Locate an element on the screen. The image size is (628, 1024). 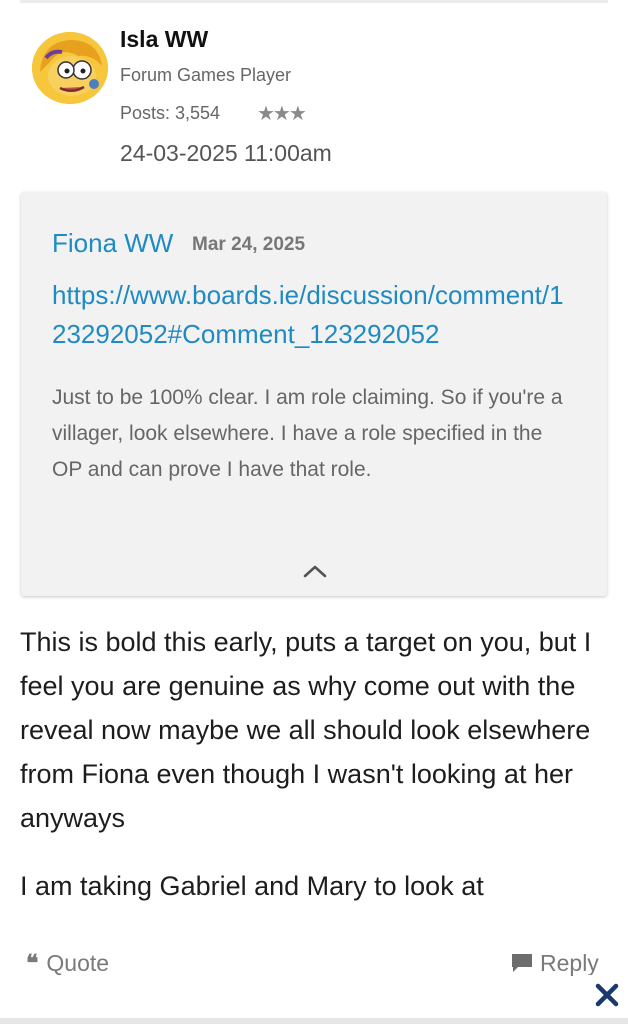
quote-icon: ❝ is located at coordinates (32, 963).